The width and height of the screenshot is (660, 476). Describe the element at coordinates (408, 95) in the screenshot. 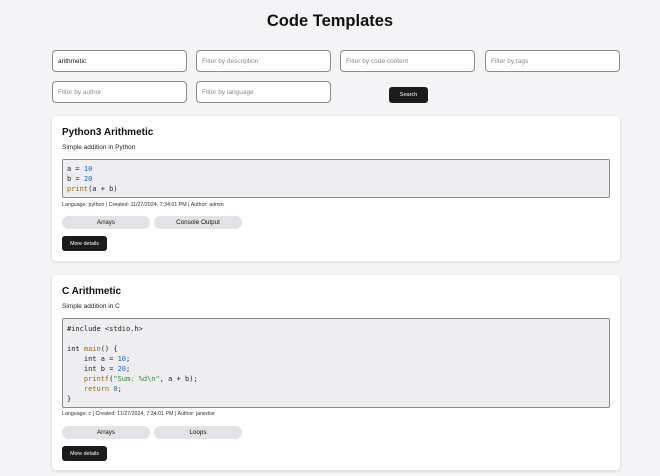

I see `search-button: Search` at that location.